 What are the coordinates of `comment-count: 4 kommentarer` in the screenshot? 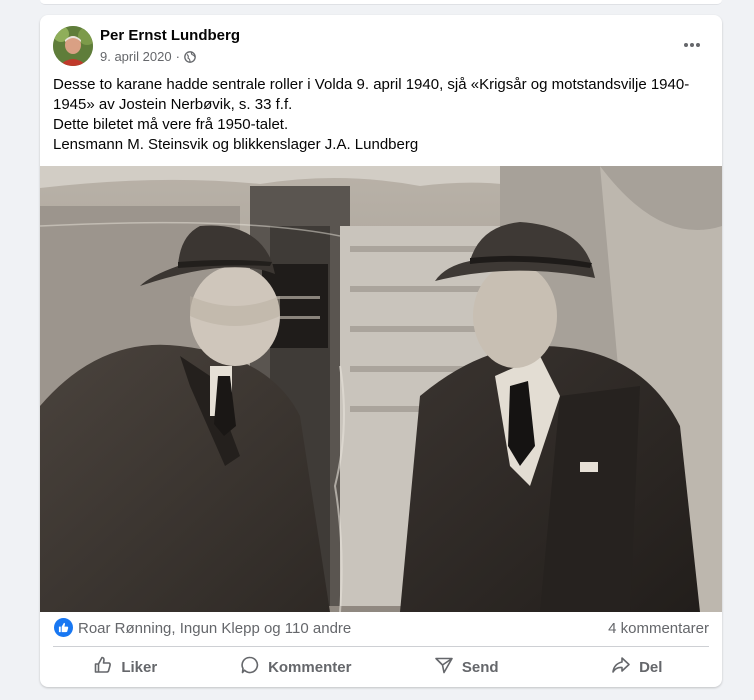 It's located at (658, 628).